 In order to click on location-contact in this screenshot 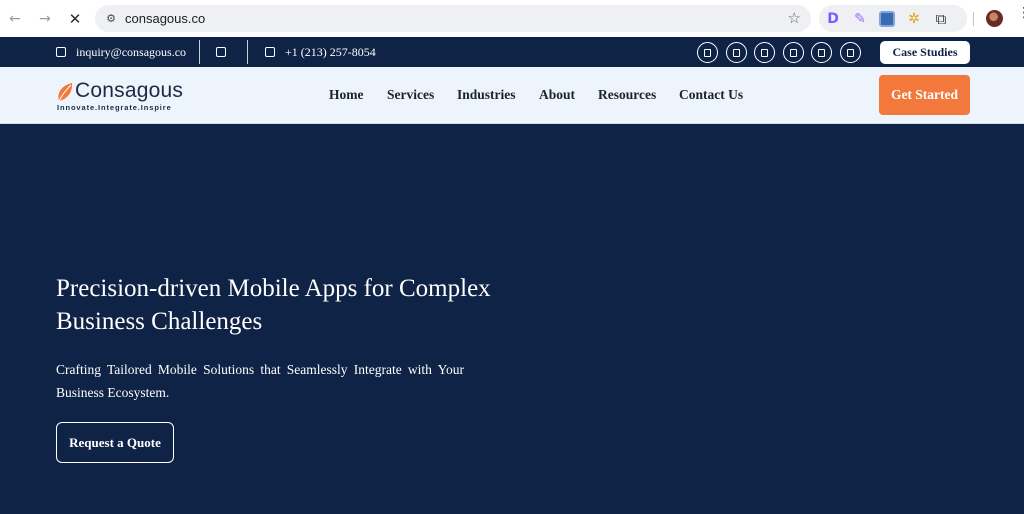, I will do `click(226, 52)`.